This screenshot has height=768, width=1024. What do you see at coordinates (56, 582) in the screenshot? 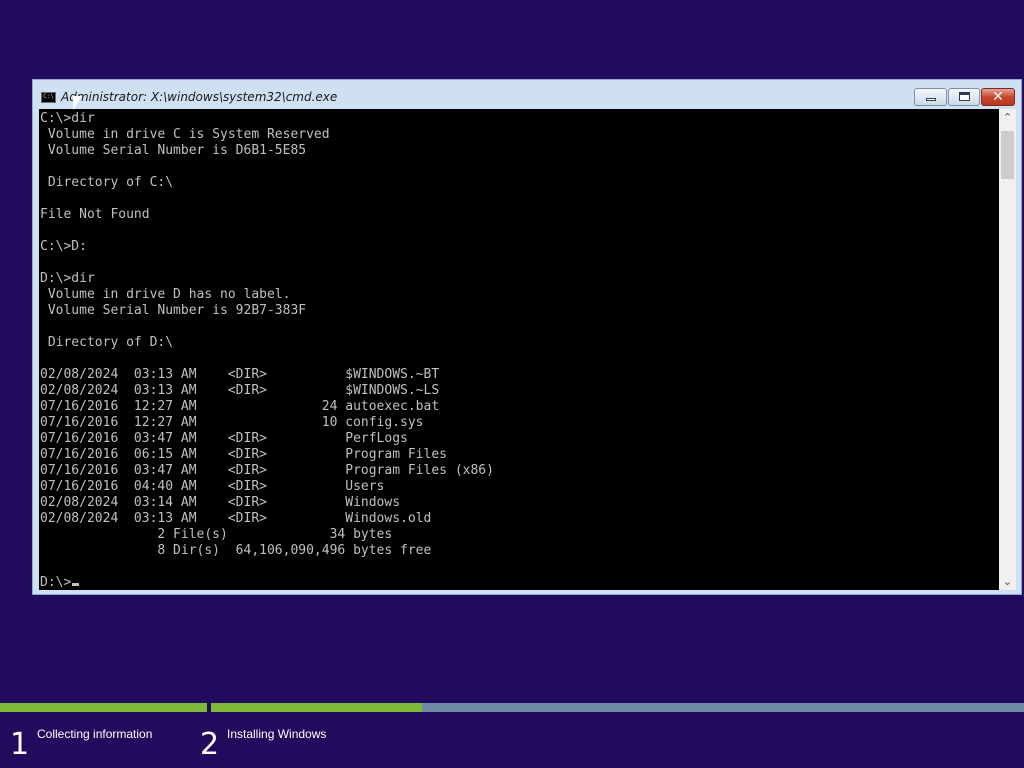
I see `command-prompt: D:\>` at bounding box center [56, 582].